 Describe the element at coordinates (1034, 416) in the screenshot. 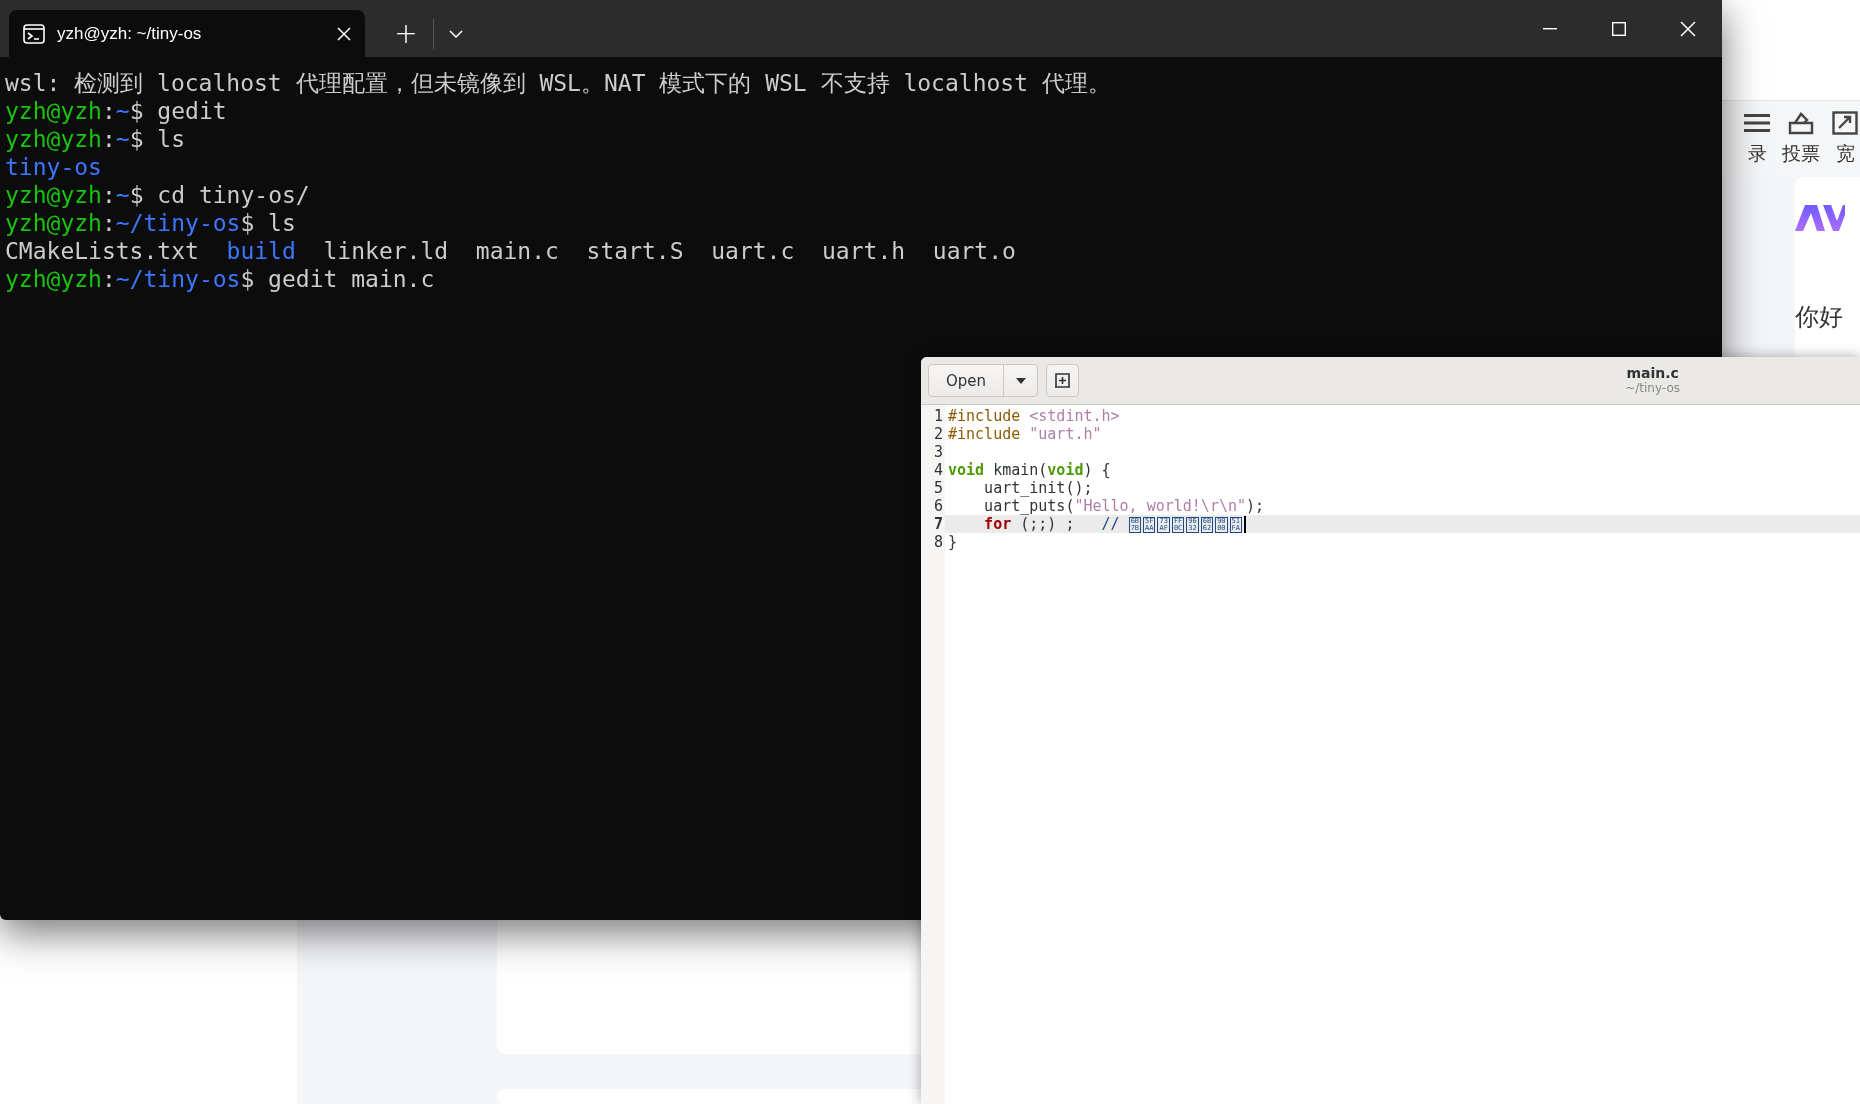

I see `code-line: #include <stdint.h>` at that location.